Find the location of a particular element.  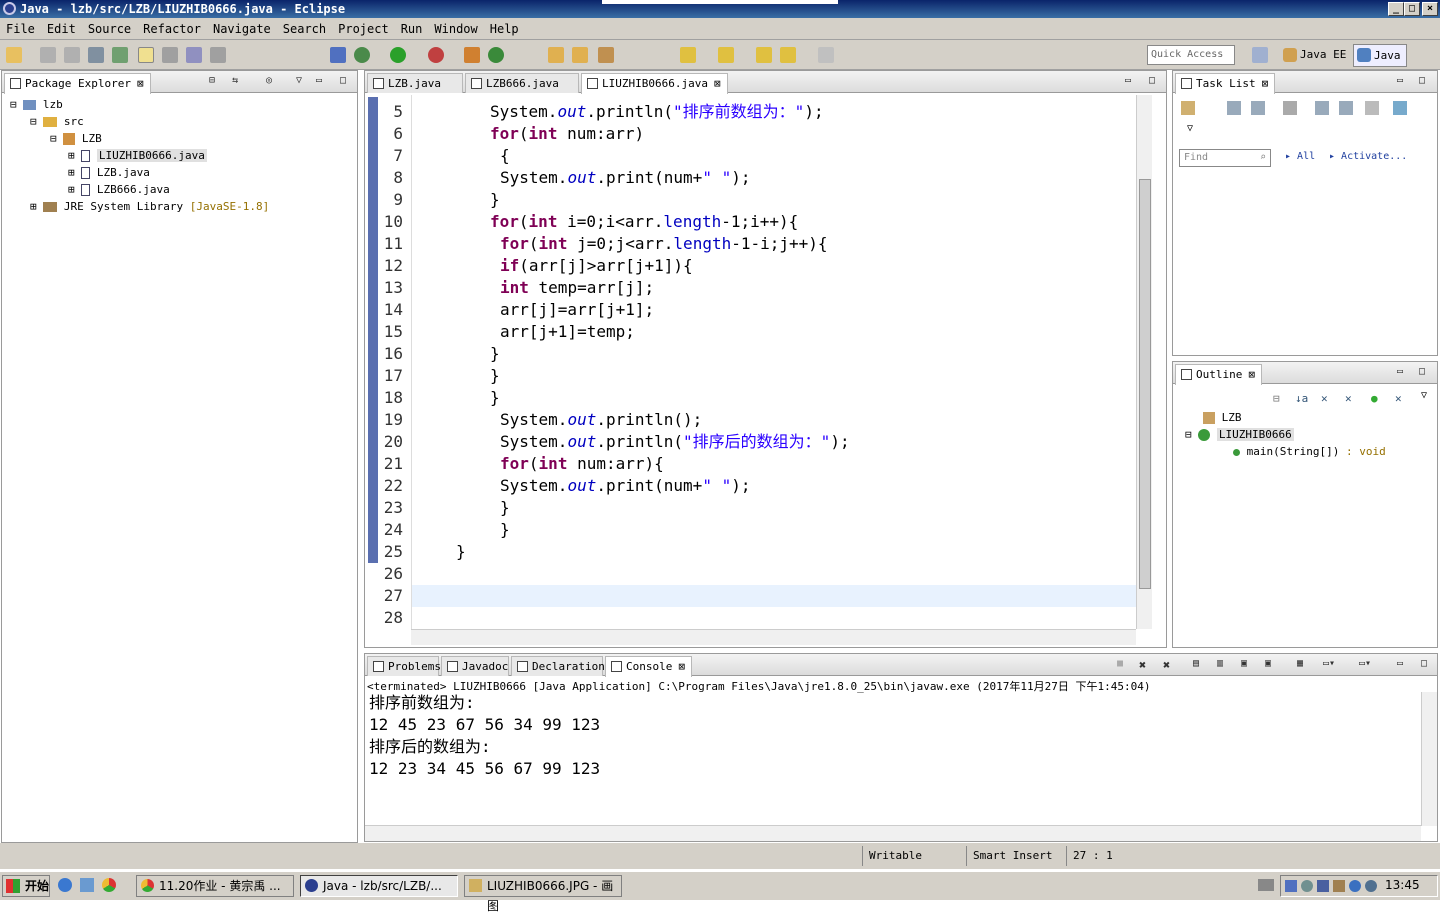

previous-annotation-icon is located at coordinates (726, 55).